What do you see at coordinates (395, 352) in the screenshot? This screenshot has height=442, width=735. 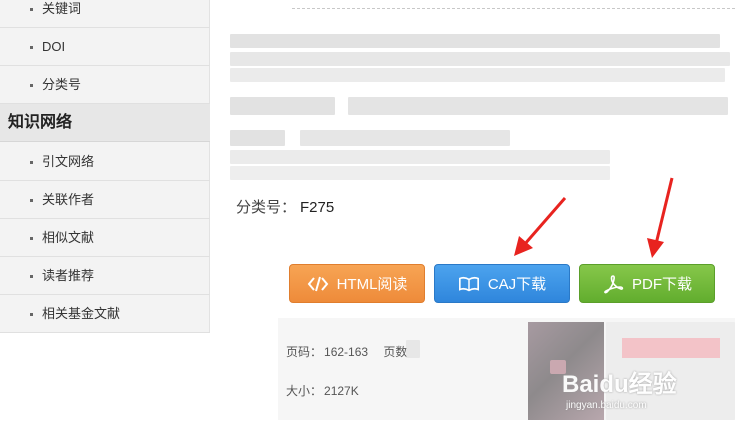 I see `page-count-label: 页数` at bounding box center [395, 352].